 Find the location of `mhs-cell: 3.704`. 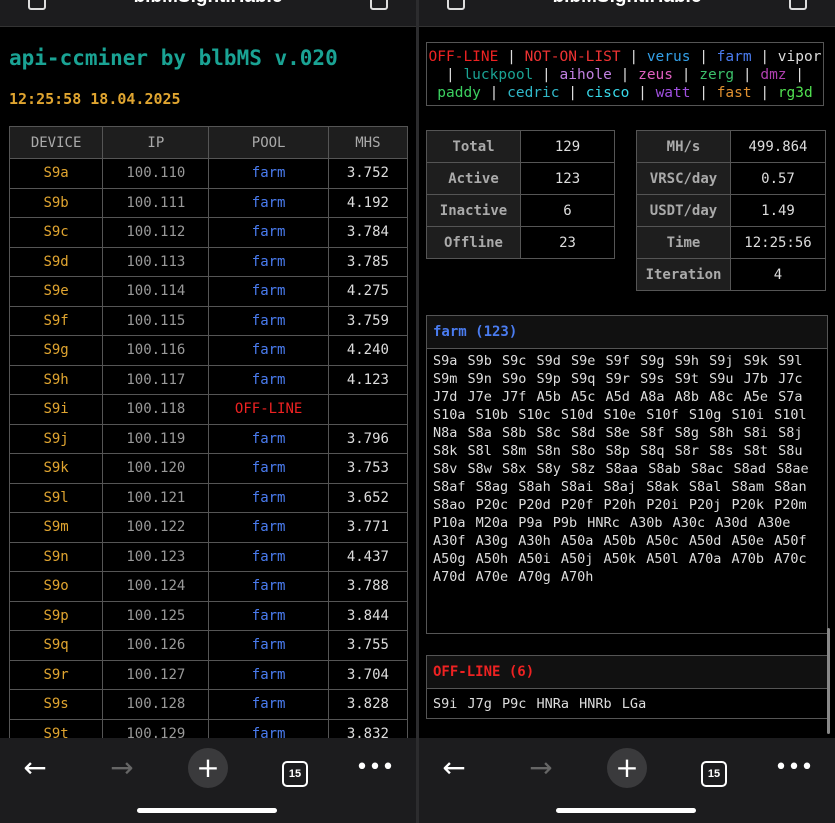

mhs-cell: 3.704 is located at coordinates (368, 674).